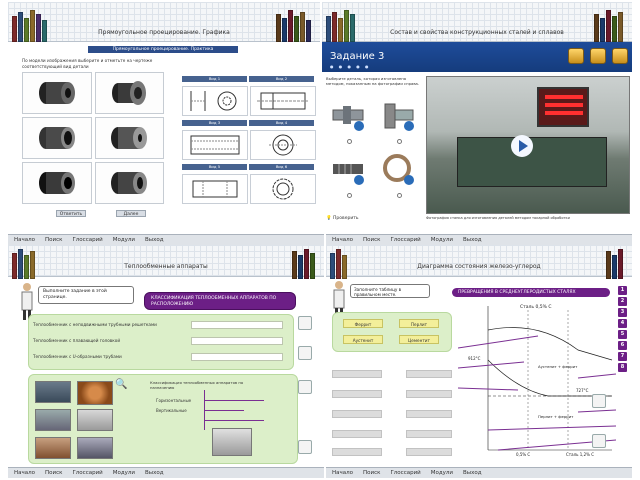 This screenshot has width=640, height=480. Describe the element at coordinates (622, 367) in the screenshot. I see `step-button-8: 8` at that location.